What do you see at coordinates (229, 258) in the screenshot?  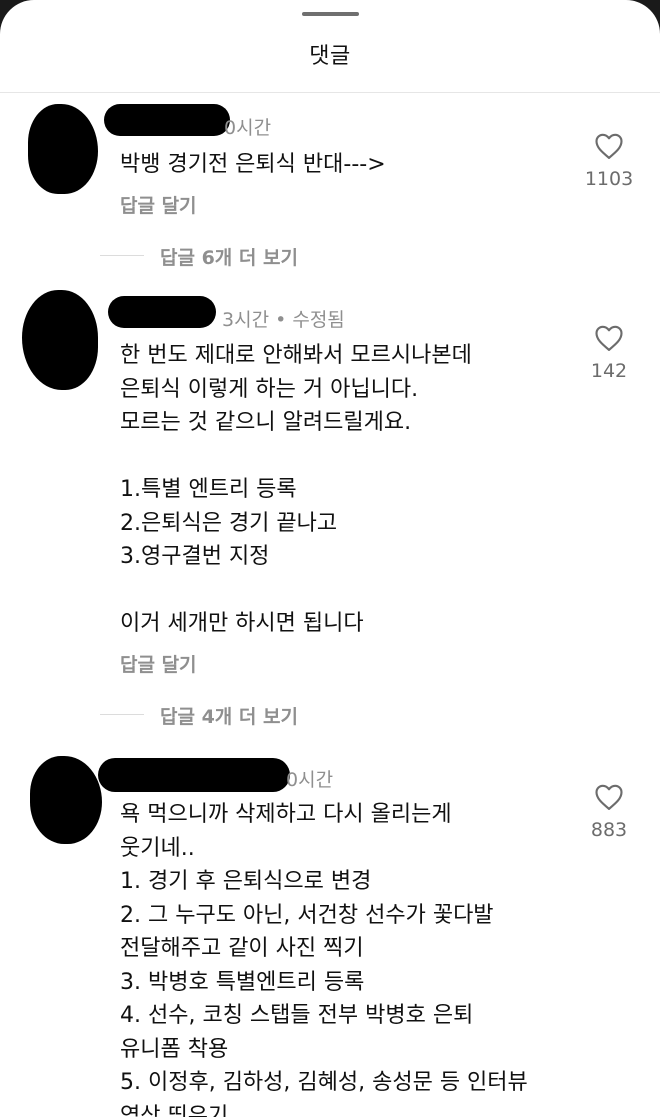 I see `view-more-replies-label: 답글 6개 더 보기` at bounding box center [229, 258].